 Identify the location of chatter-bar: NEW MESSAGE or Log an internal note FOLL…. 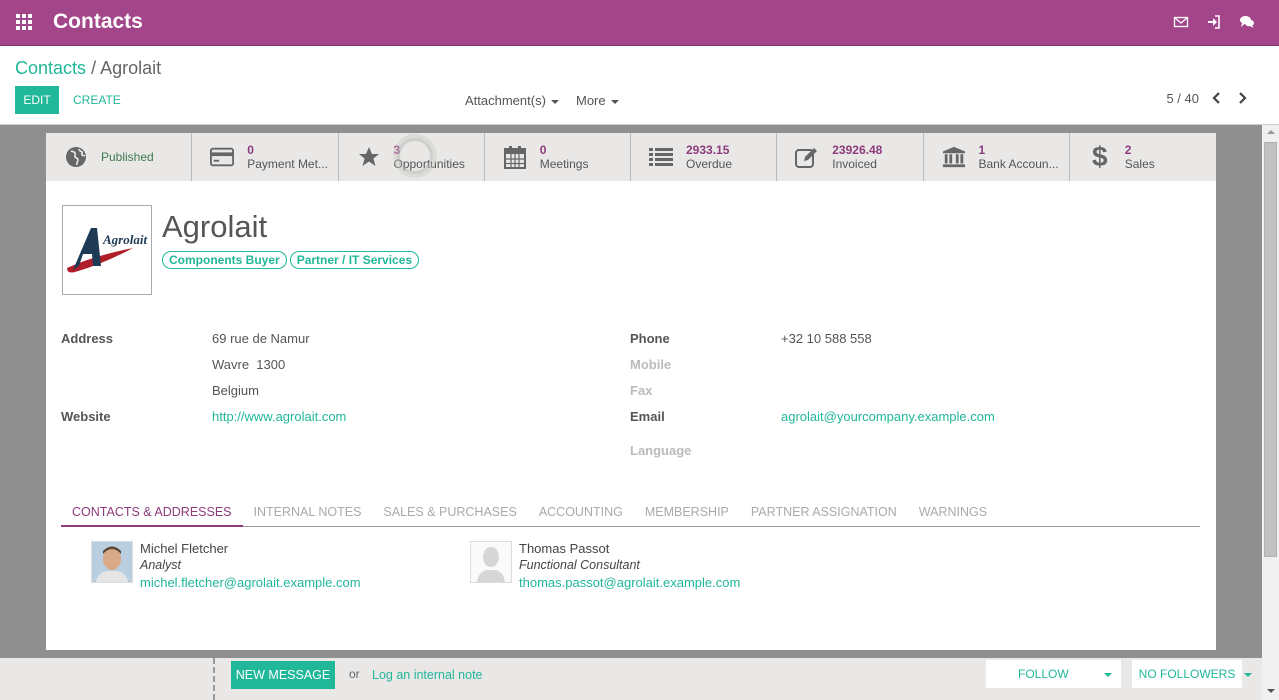
(631, 679).